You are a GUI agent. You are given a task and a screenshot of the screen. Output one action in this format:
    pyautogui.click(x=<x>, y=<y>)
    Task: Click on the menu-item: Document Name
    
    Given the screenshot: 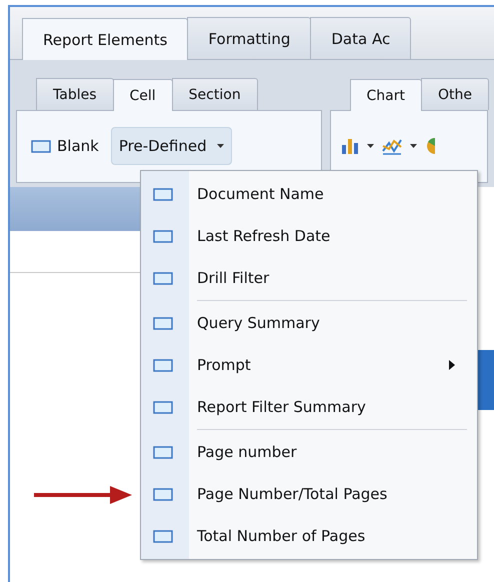 What is the action you would take?
    pyautogui.click(x=309, y=194)
    